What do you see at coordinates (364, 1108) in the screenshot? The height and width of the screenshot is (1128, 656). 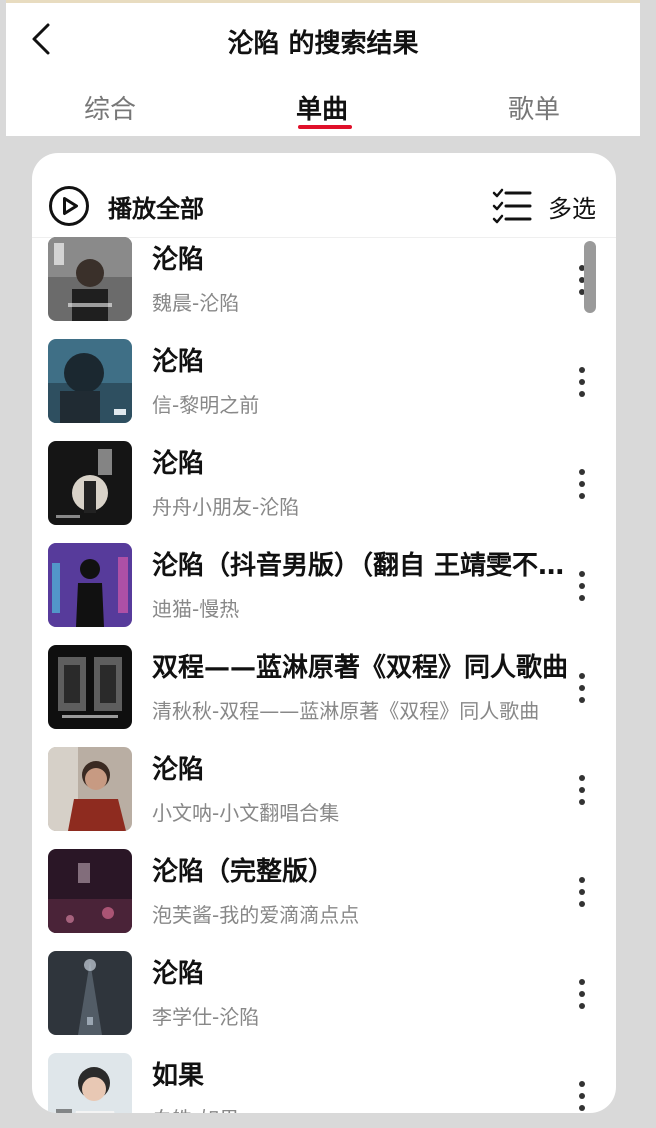 I see `song-artist-album: 白皓-如果` at bounding box center [364, 1108].